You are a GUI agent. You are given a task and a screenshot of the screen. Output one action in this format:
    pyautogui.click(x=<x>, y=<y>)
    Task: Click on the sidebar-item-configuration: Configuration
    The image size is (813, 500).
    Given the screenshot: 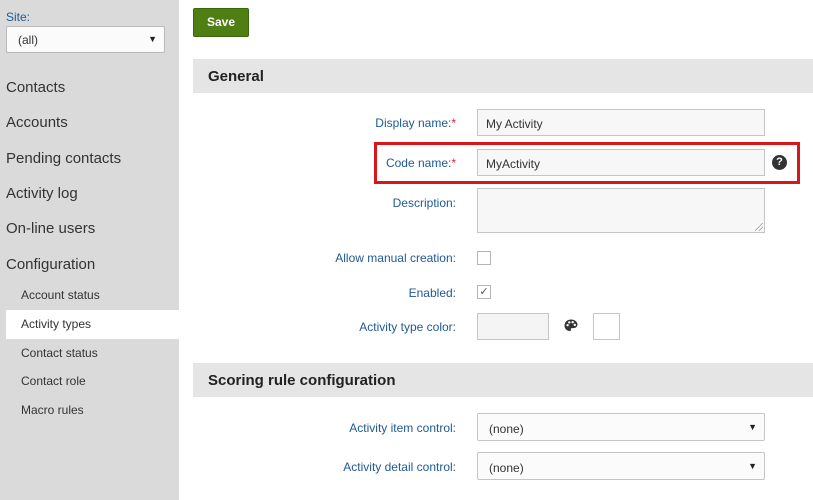 What is the action you would take?
    pyautogui.click(x=50, y=264)
    